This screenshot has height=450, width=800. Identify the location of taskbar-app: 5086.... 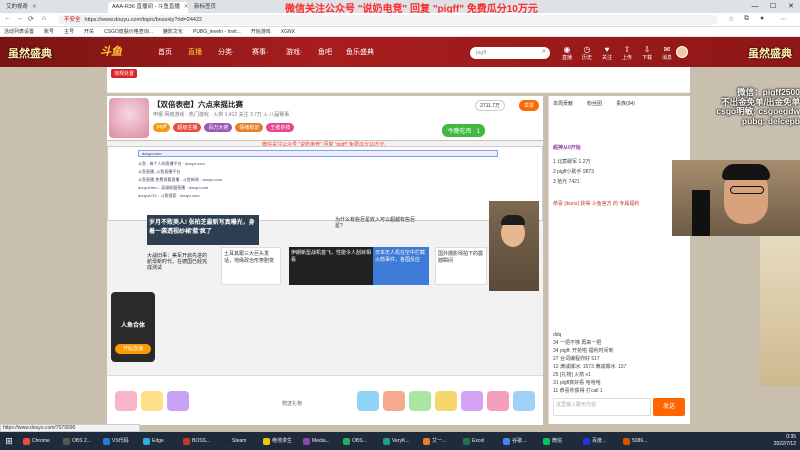
(634, 441).